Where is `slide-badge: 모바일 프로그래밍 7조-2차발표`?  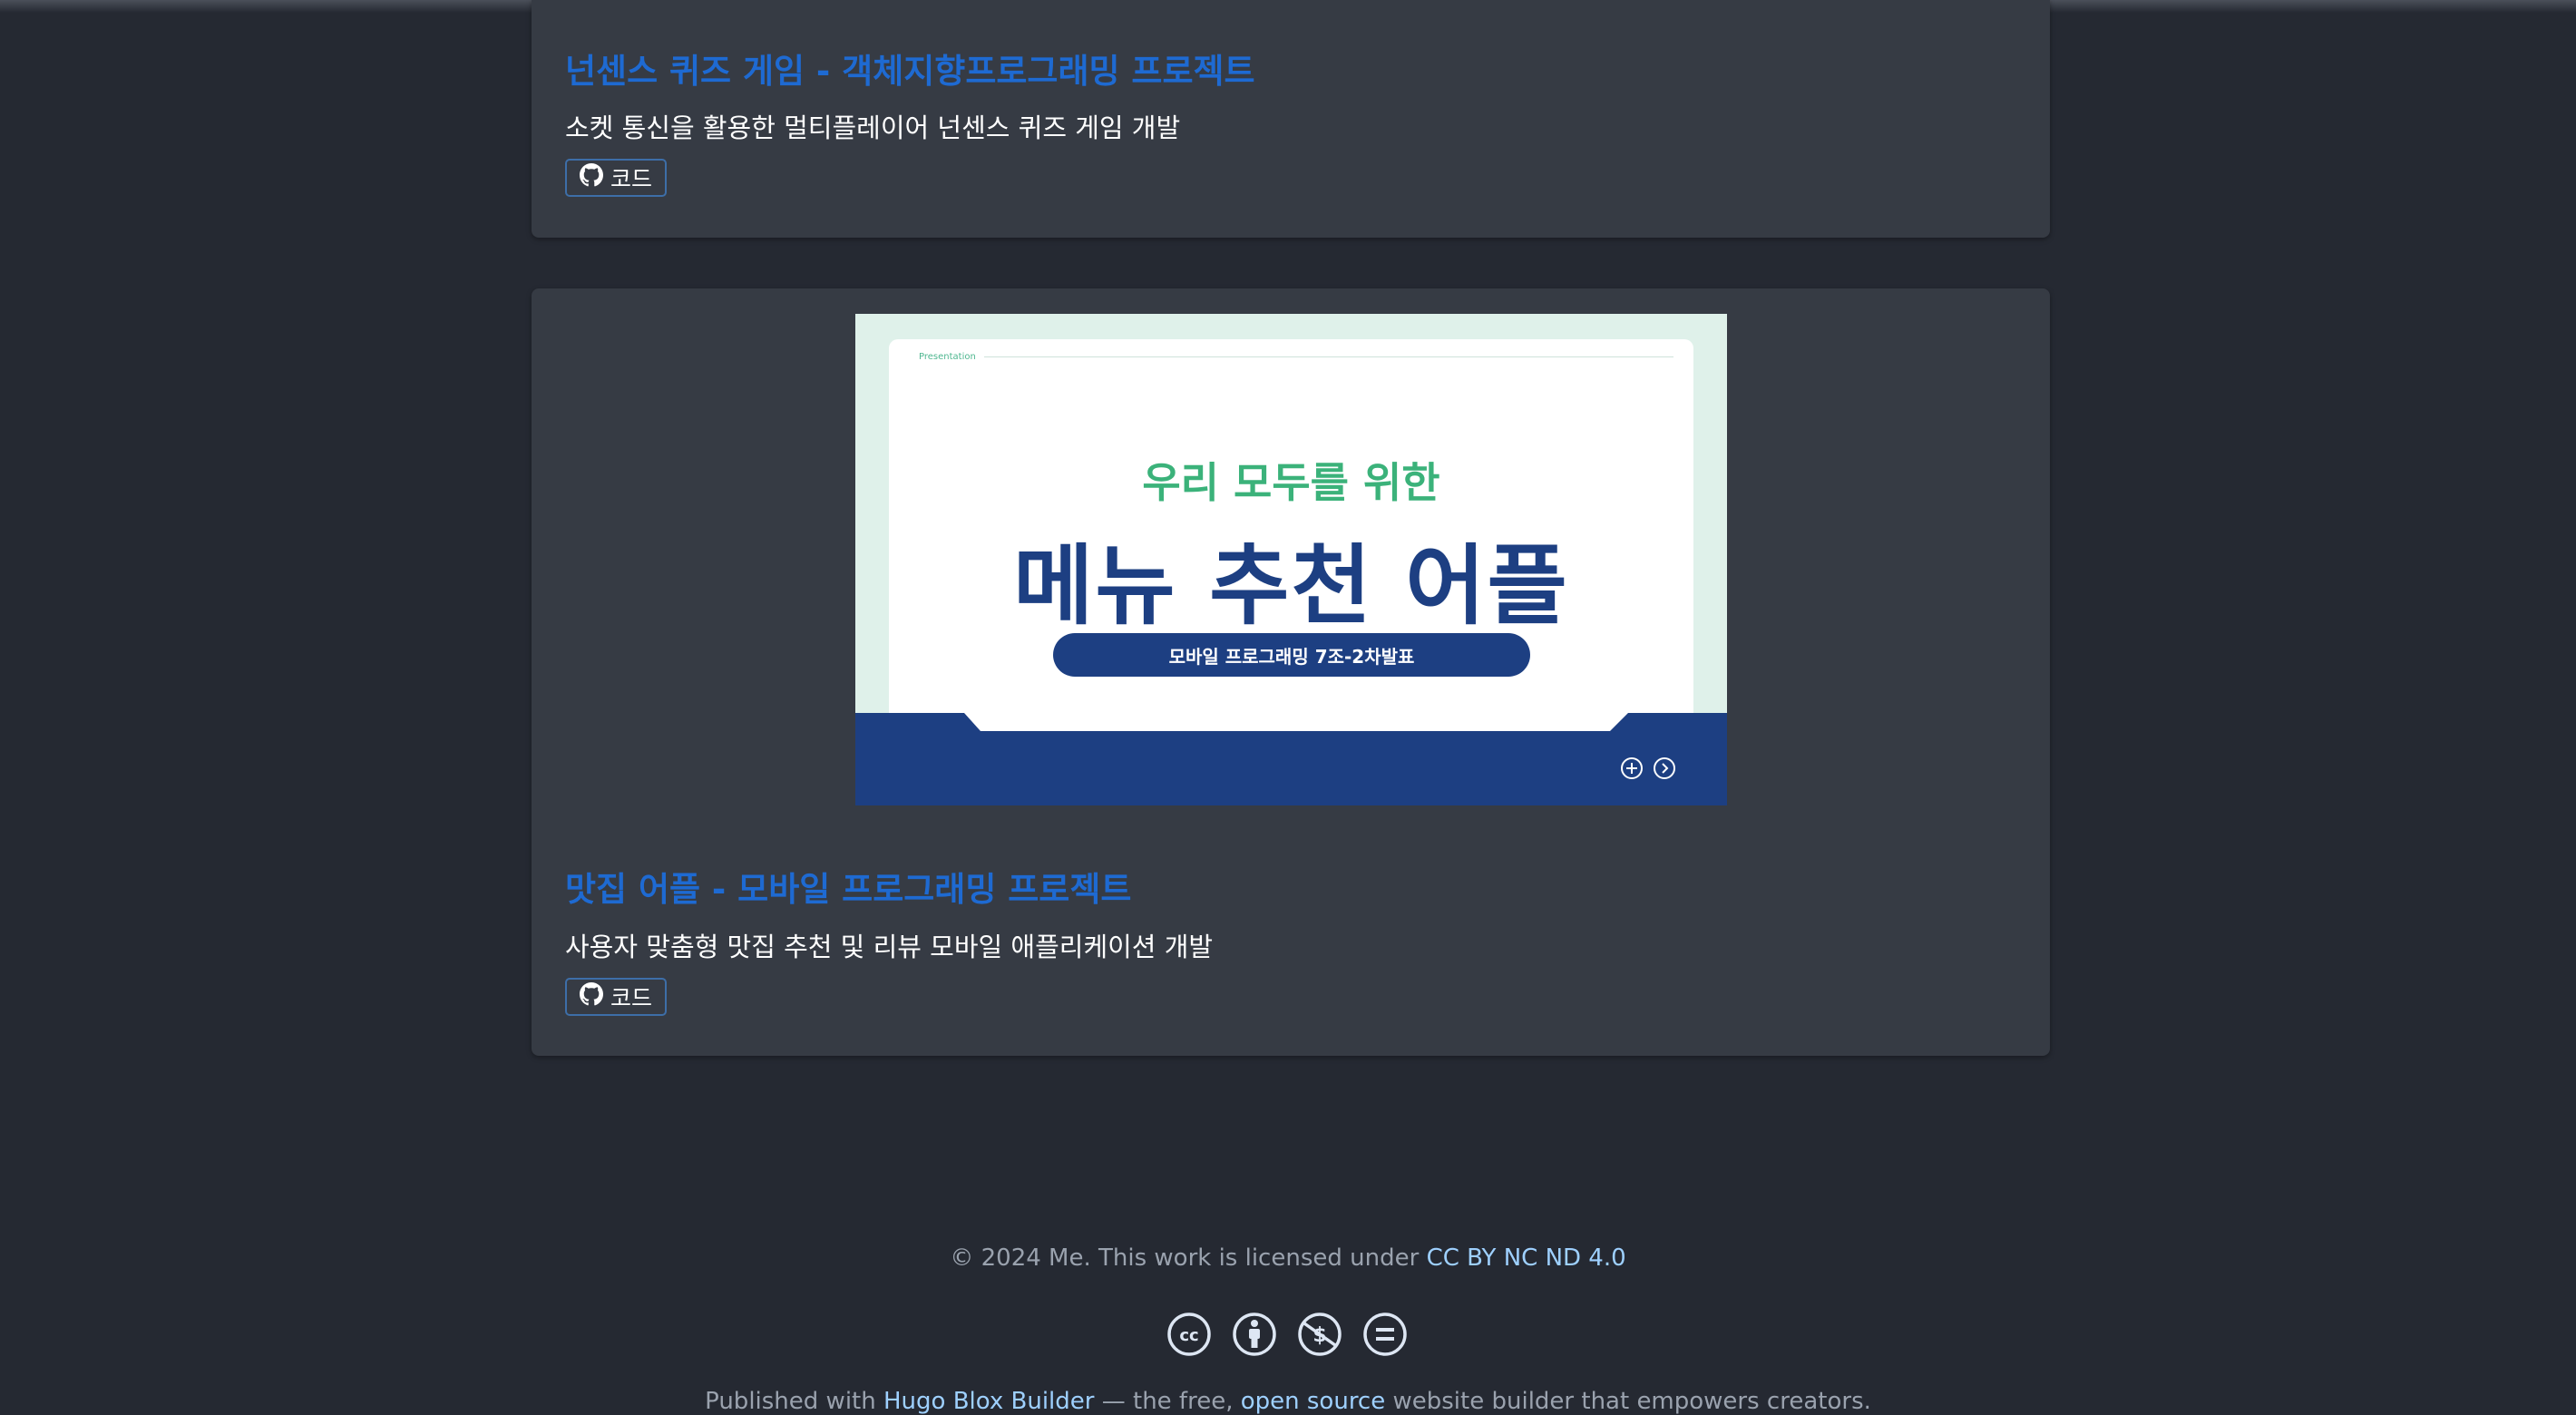
slide-badge: 모바일 프로그래밍 7조-2차발표 is located at coordinates (1291, 655).